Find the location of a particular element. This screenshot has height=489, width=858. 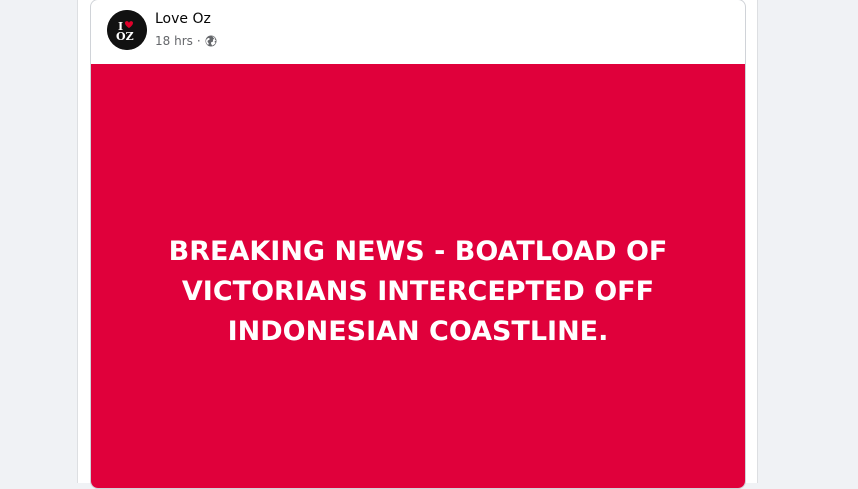

logo-letters-bottom: OZ is located at coordinates (125, 36).